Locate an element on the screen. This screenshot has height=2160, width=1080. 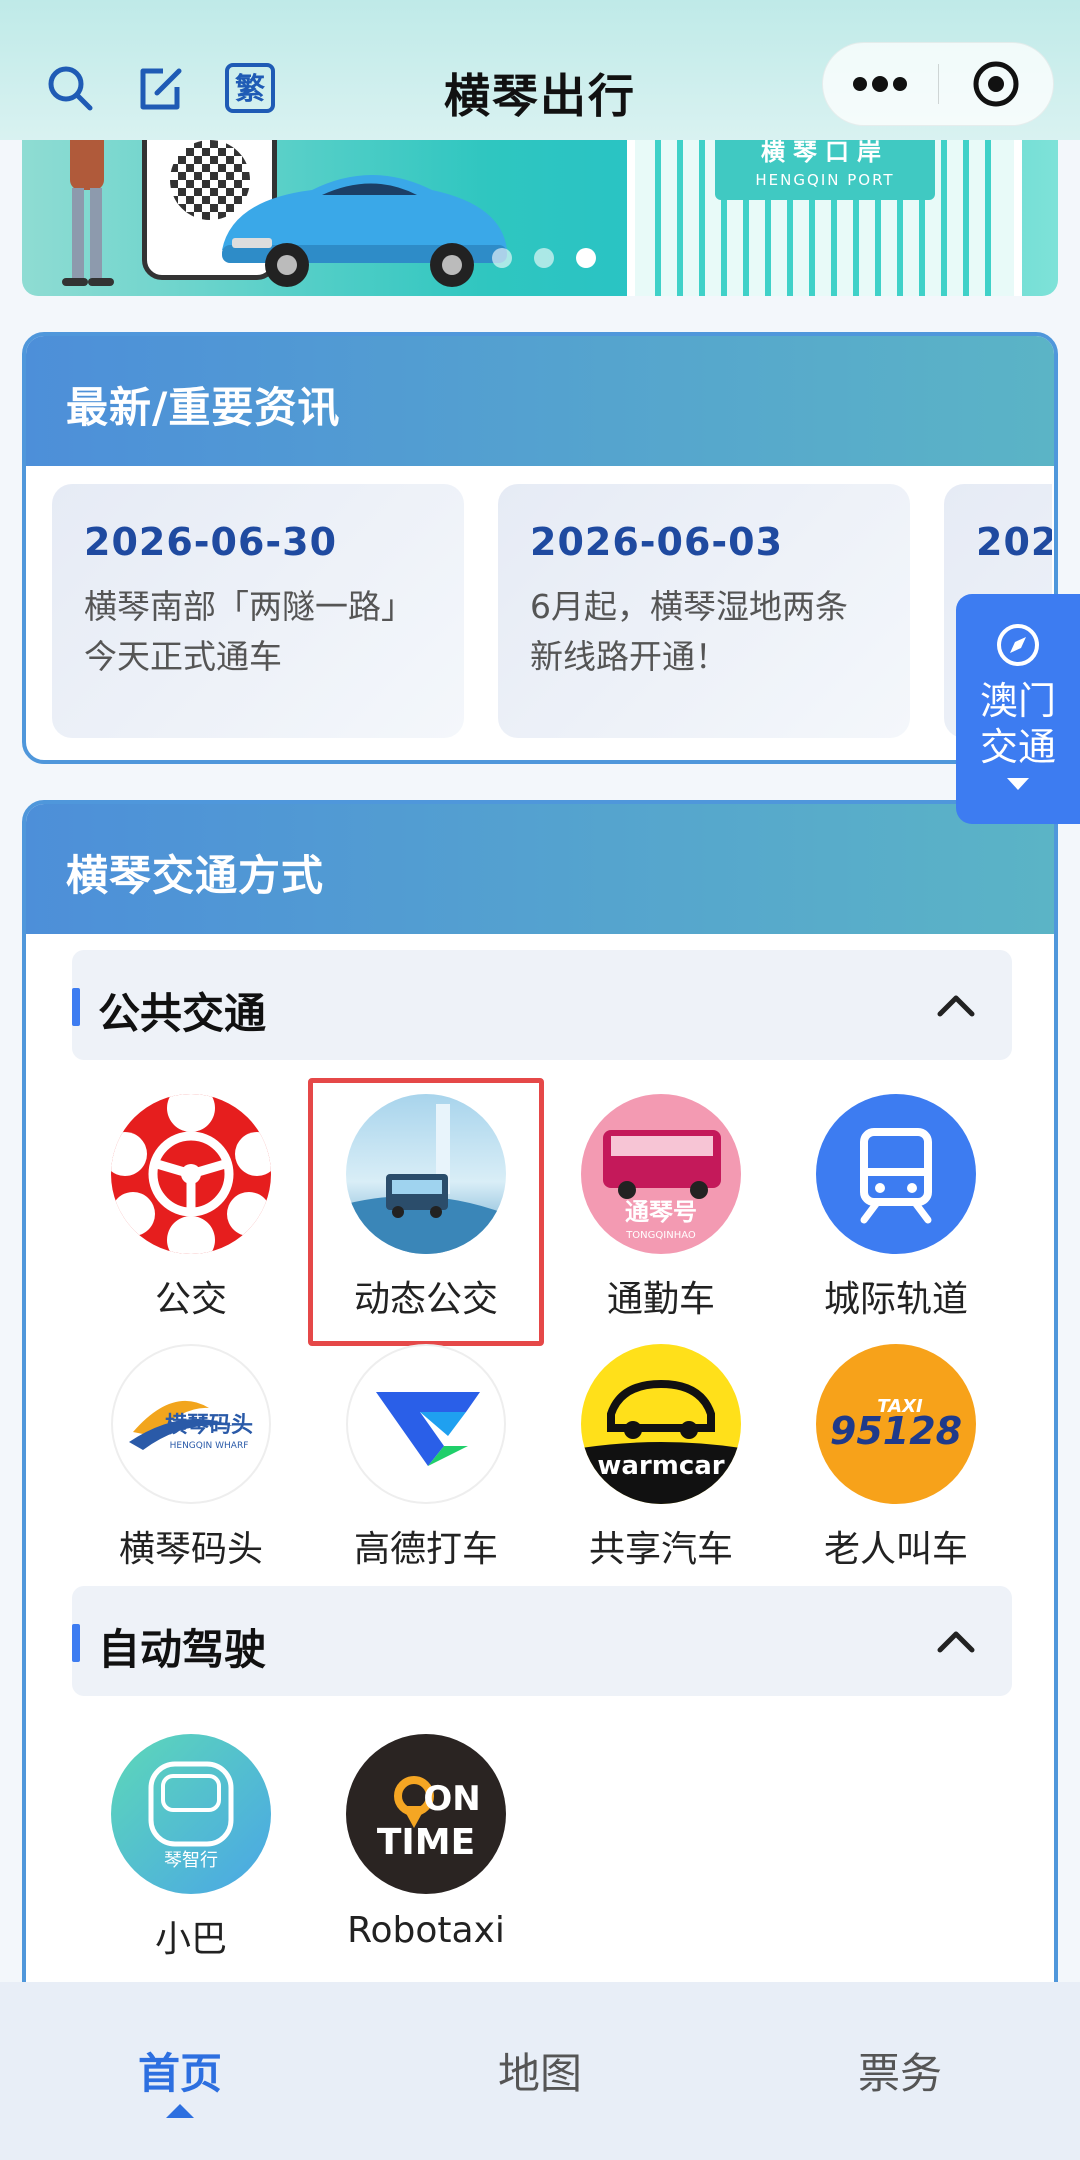
item-label: 老人叫车 is located at coordinates (895, 1549).